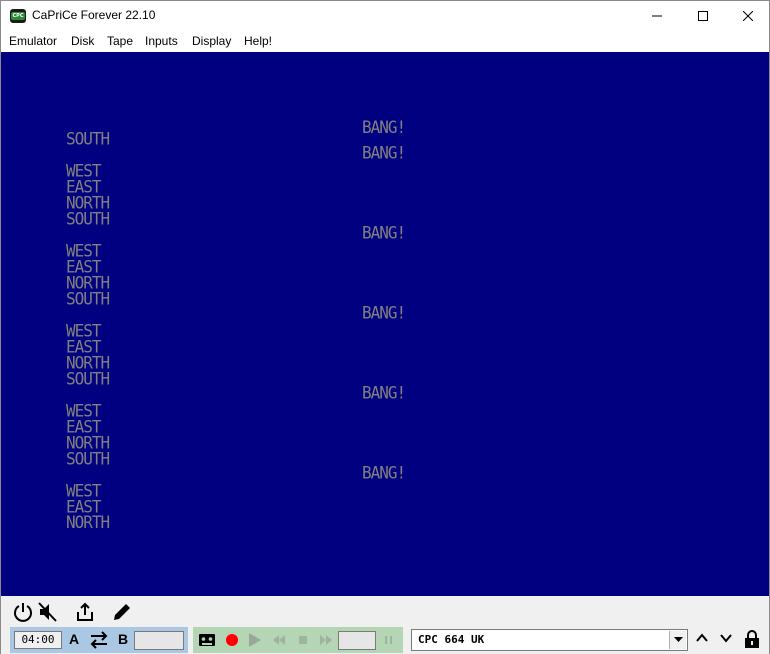 The height and width of the screenshot is (654, 770). What do you see at coordinates (33, 41) in the screenshot?
I see `menu-emulator: Emulator` at bounding box center [33, 41].